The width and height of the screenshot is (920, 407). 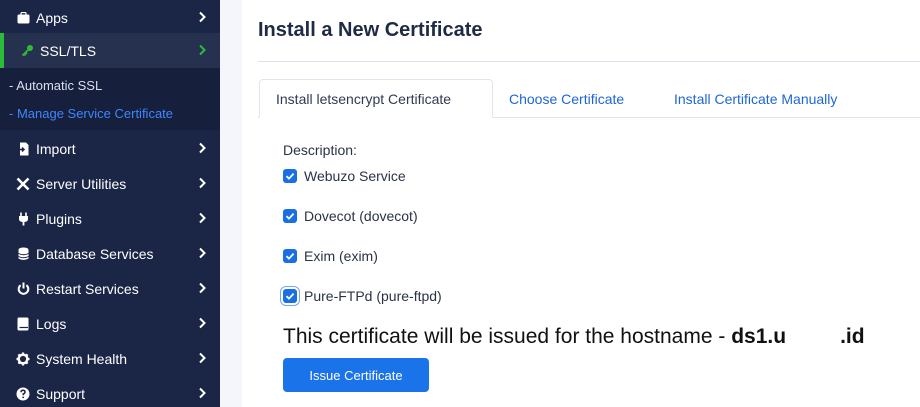 I want to click on service-checkbox-row: Dovecot (dovecot), so click(x=350, y=216).